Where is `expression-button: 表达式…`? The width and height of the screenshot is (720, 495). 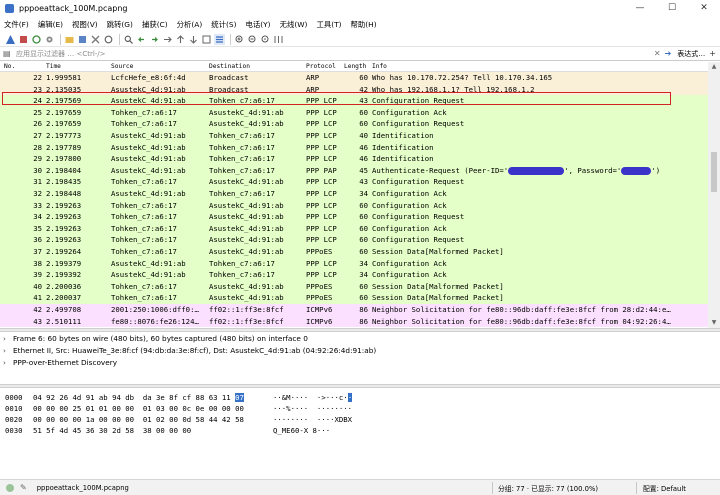
expression-button: 表达式… is located at coordinates (691, 54).